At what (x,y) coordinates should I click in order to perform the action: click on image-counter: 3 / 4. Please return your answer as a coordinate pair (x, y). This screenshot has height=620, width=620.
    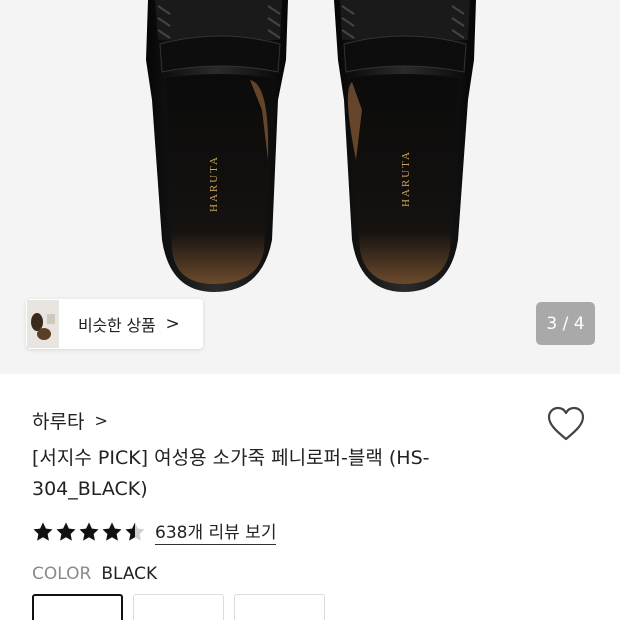
    Looking at the image, I should click on (565, 323).